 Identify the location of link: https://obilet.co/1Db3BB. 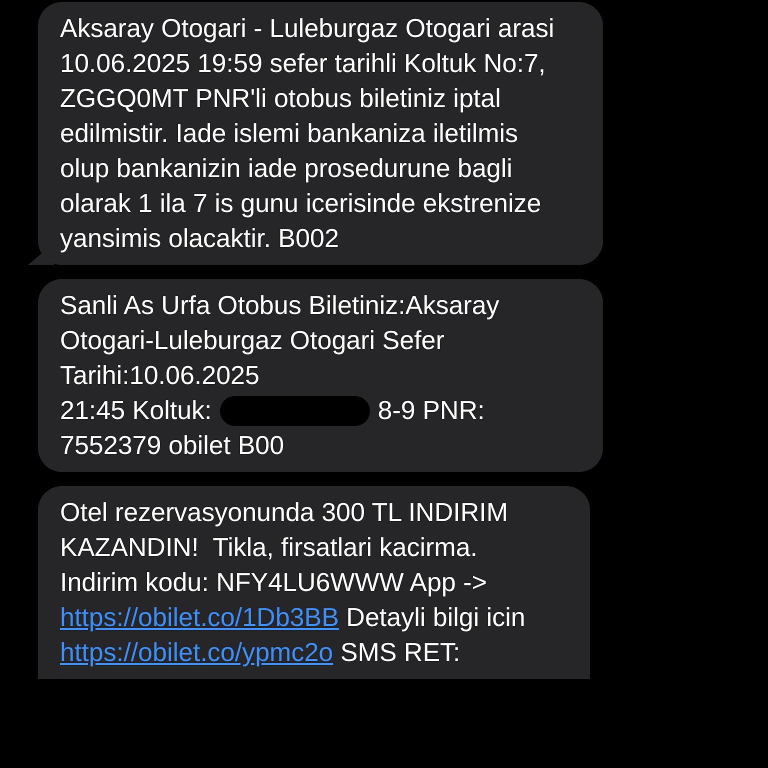
(199, 617).